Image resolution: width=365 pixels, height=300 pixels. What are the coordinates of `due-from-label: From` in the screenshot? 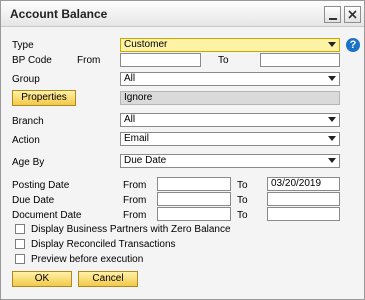 It's located at (135, 200).